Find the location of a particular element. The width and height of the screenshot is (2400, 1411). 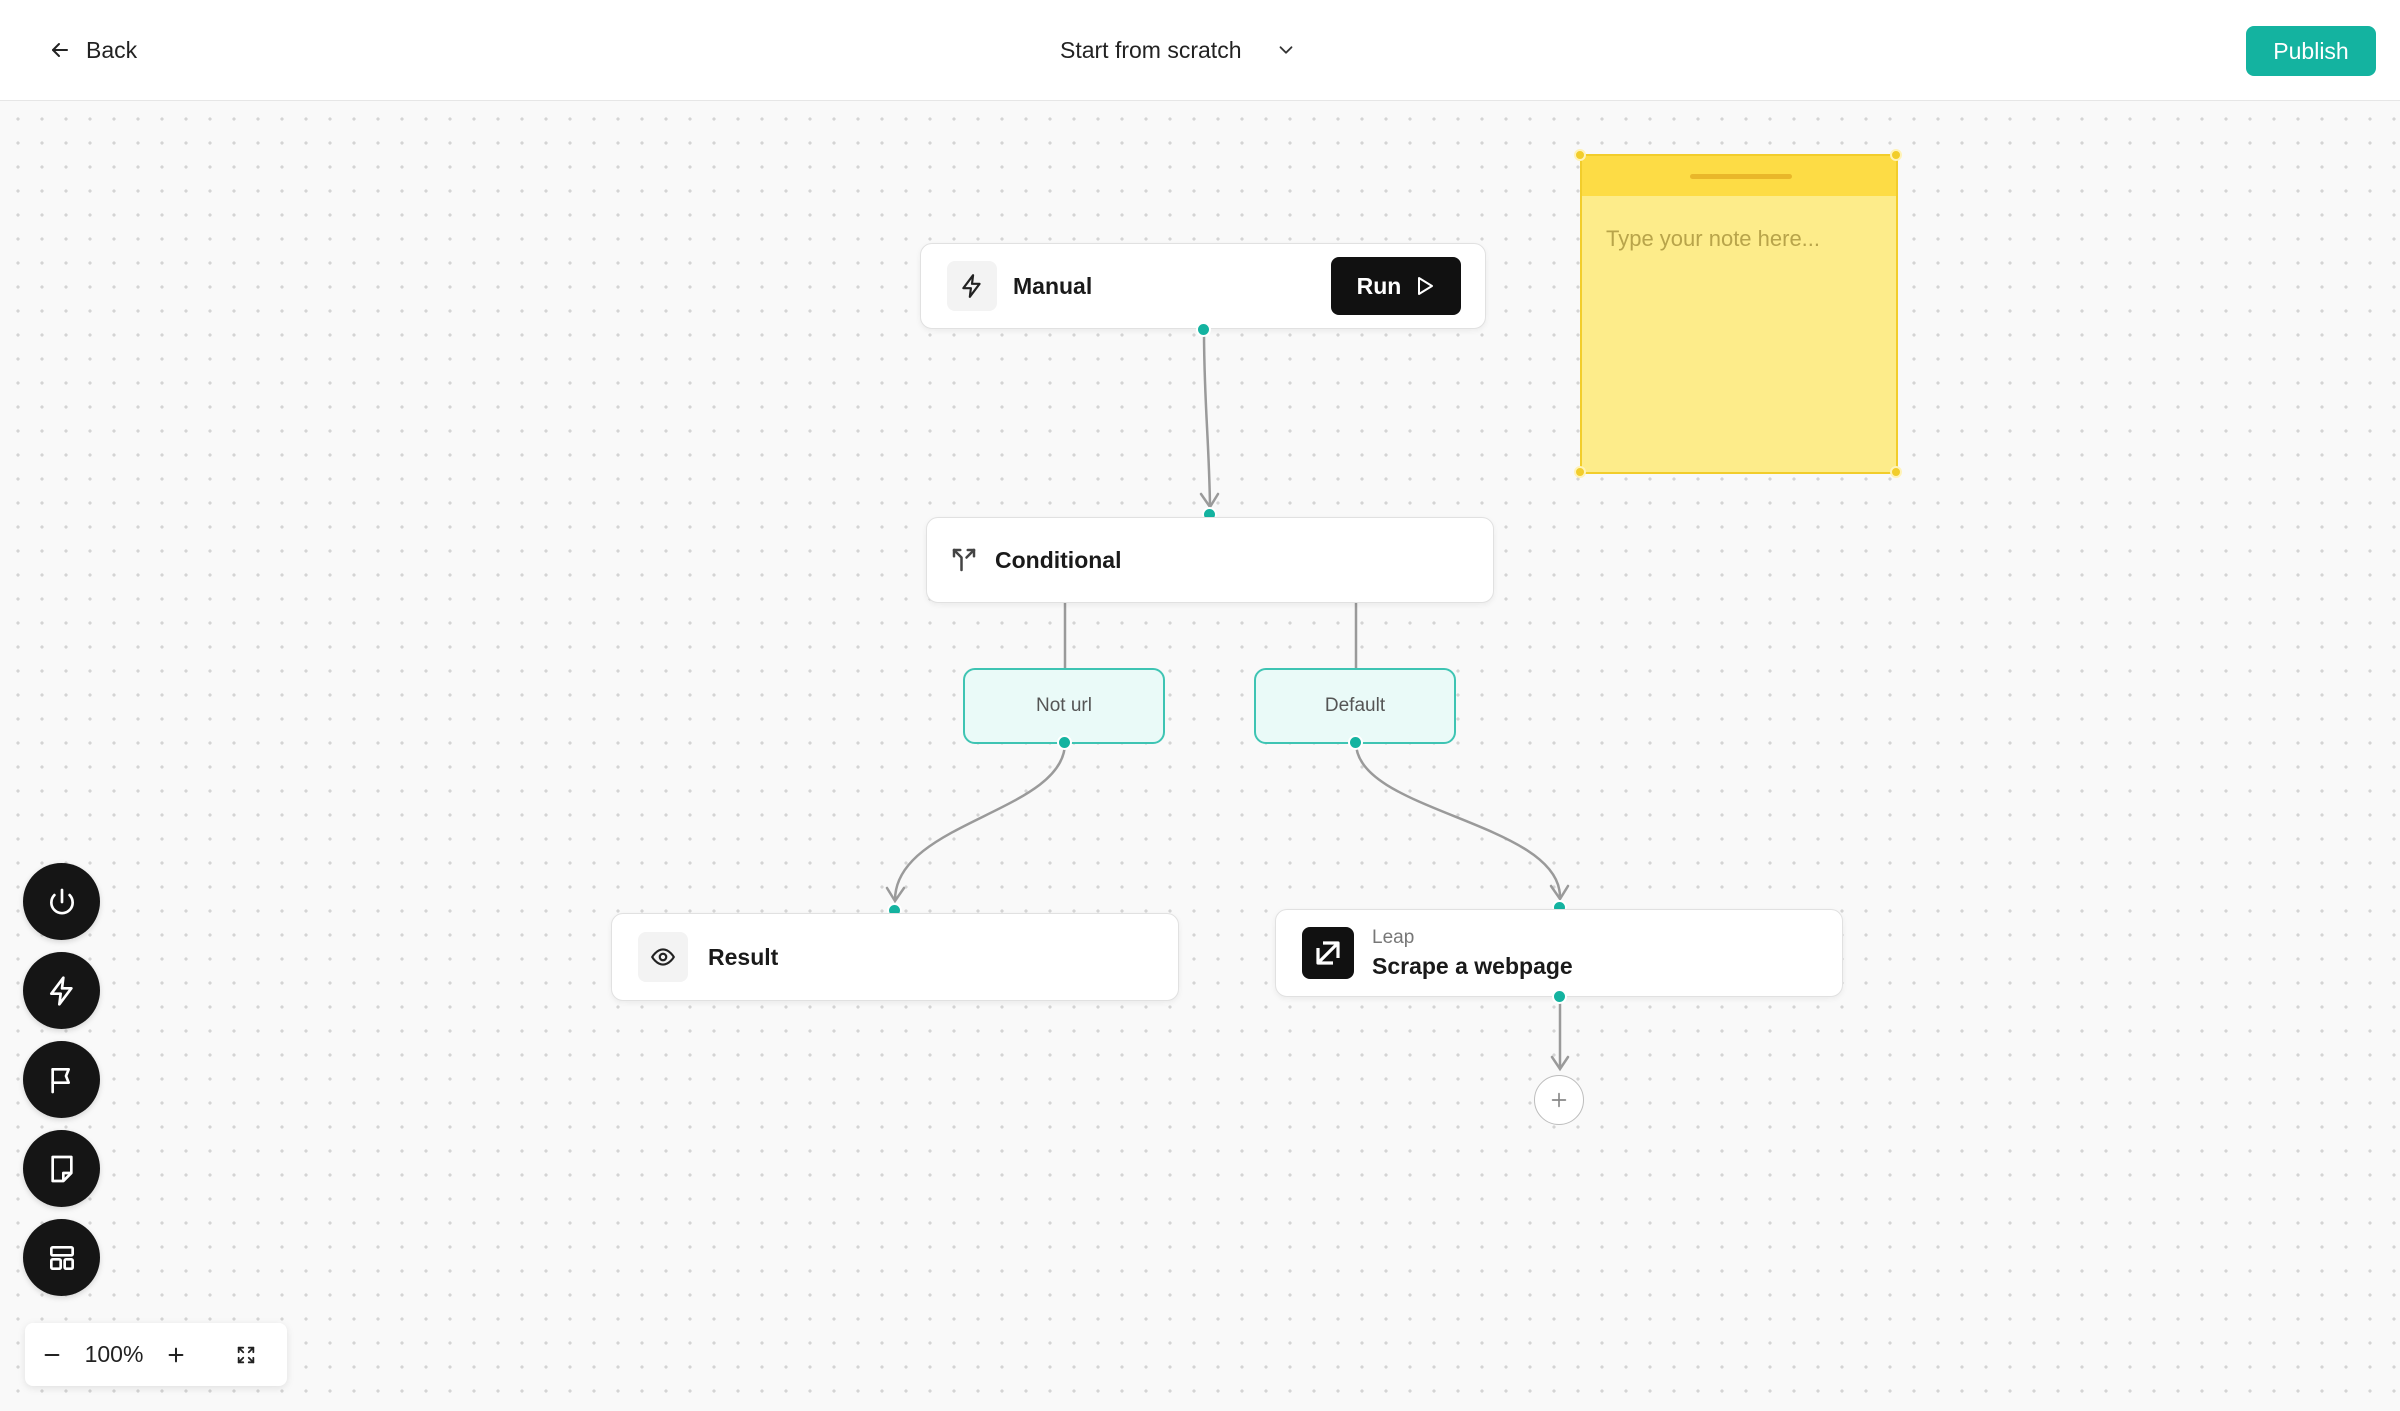

branch-label: Not url is located at coordinates (1064, 705).